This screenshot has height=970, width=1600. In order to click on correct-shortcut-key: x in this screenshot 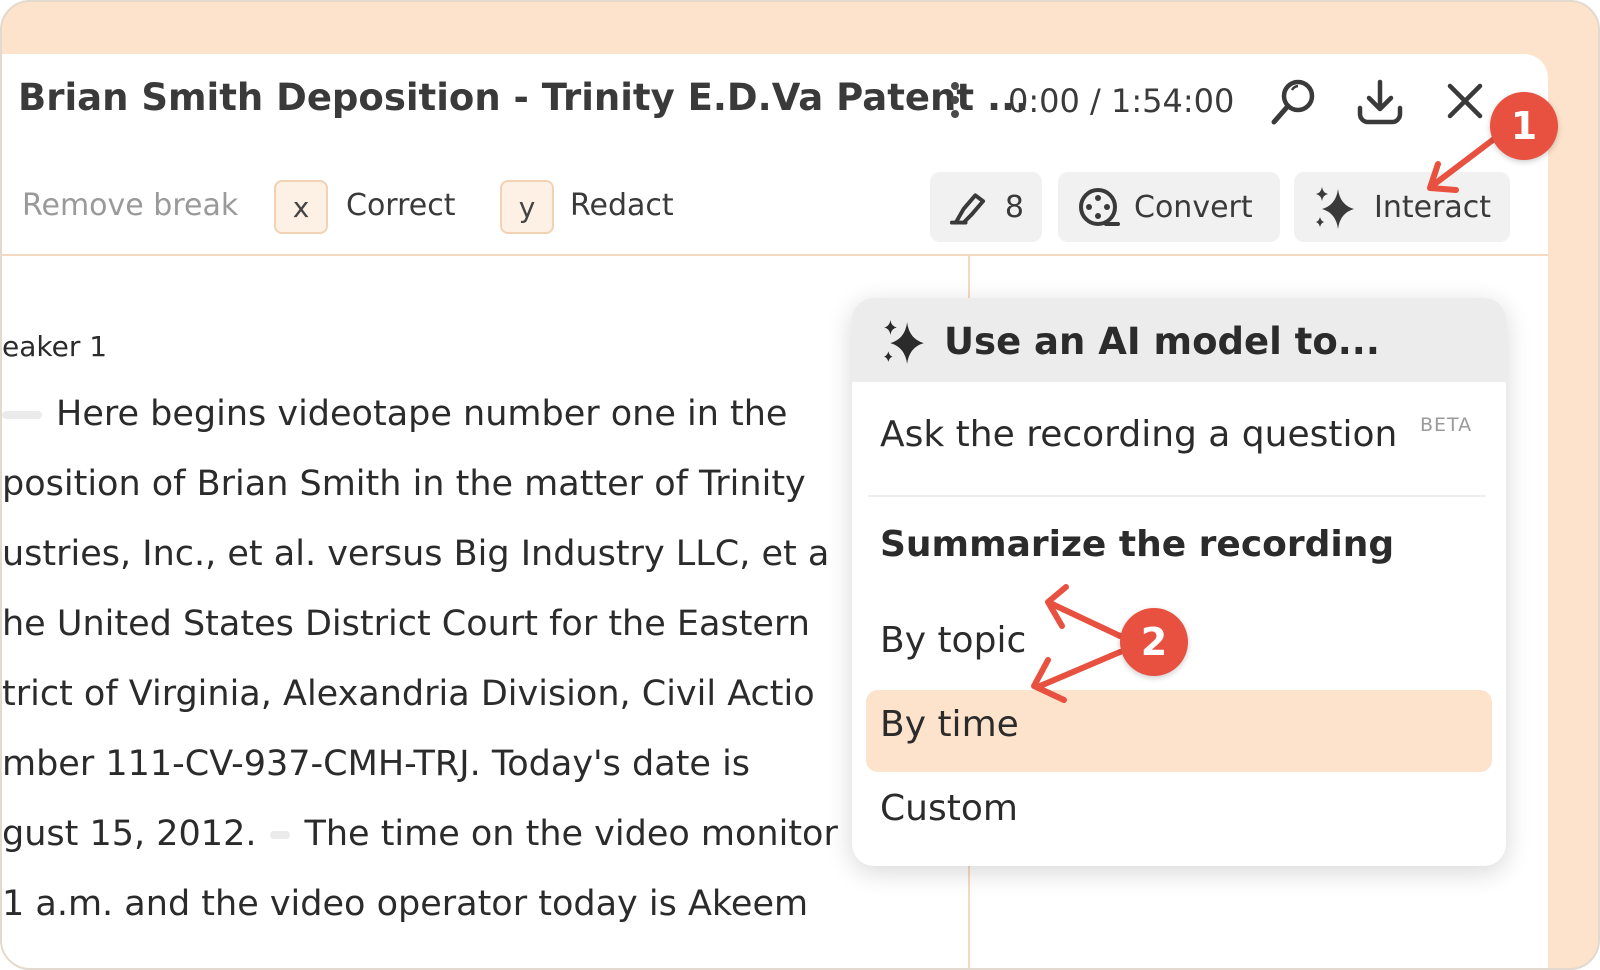, I will do `click(301, 207)`.